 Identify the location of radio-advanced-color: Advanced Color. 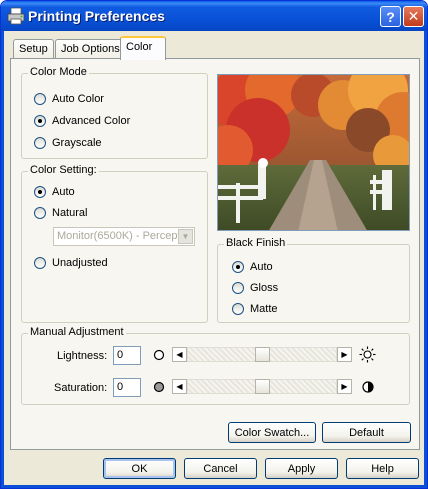
(82, 121).